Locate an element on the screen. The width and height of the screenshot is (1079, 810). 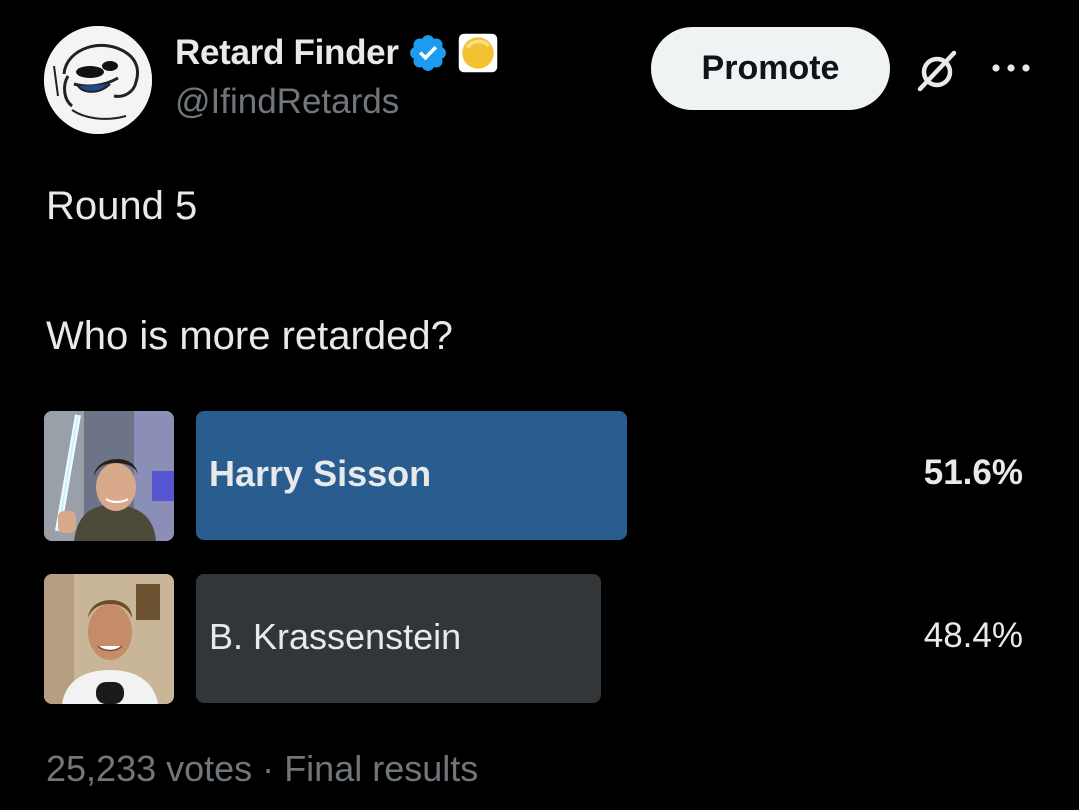
promote-button: Promote is located at coordinates (770, 68).